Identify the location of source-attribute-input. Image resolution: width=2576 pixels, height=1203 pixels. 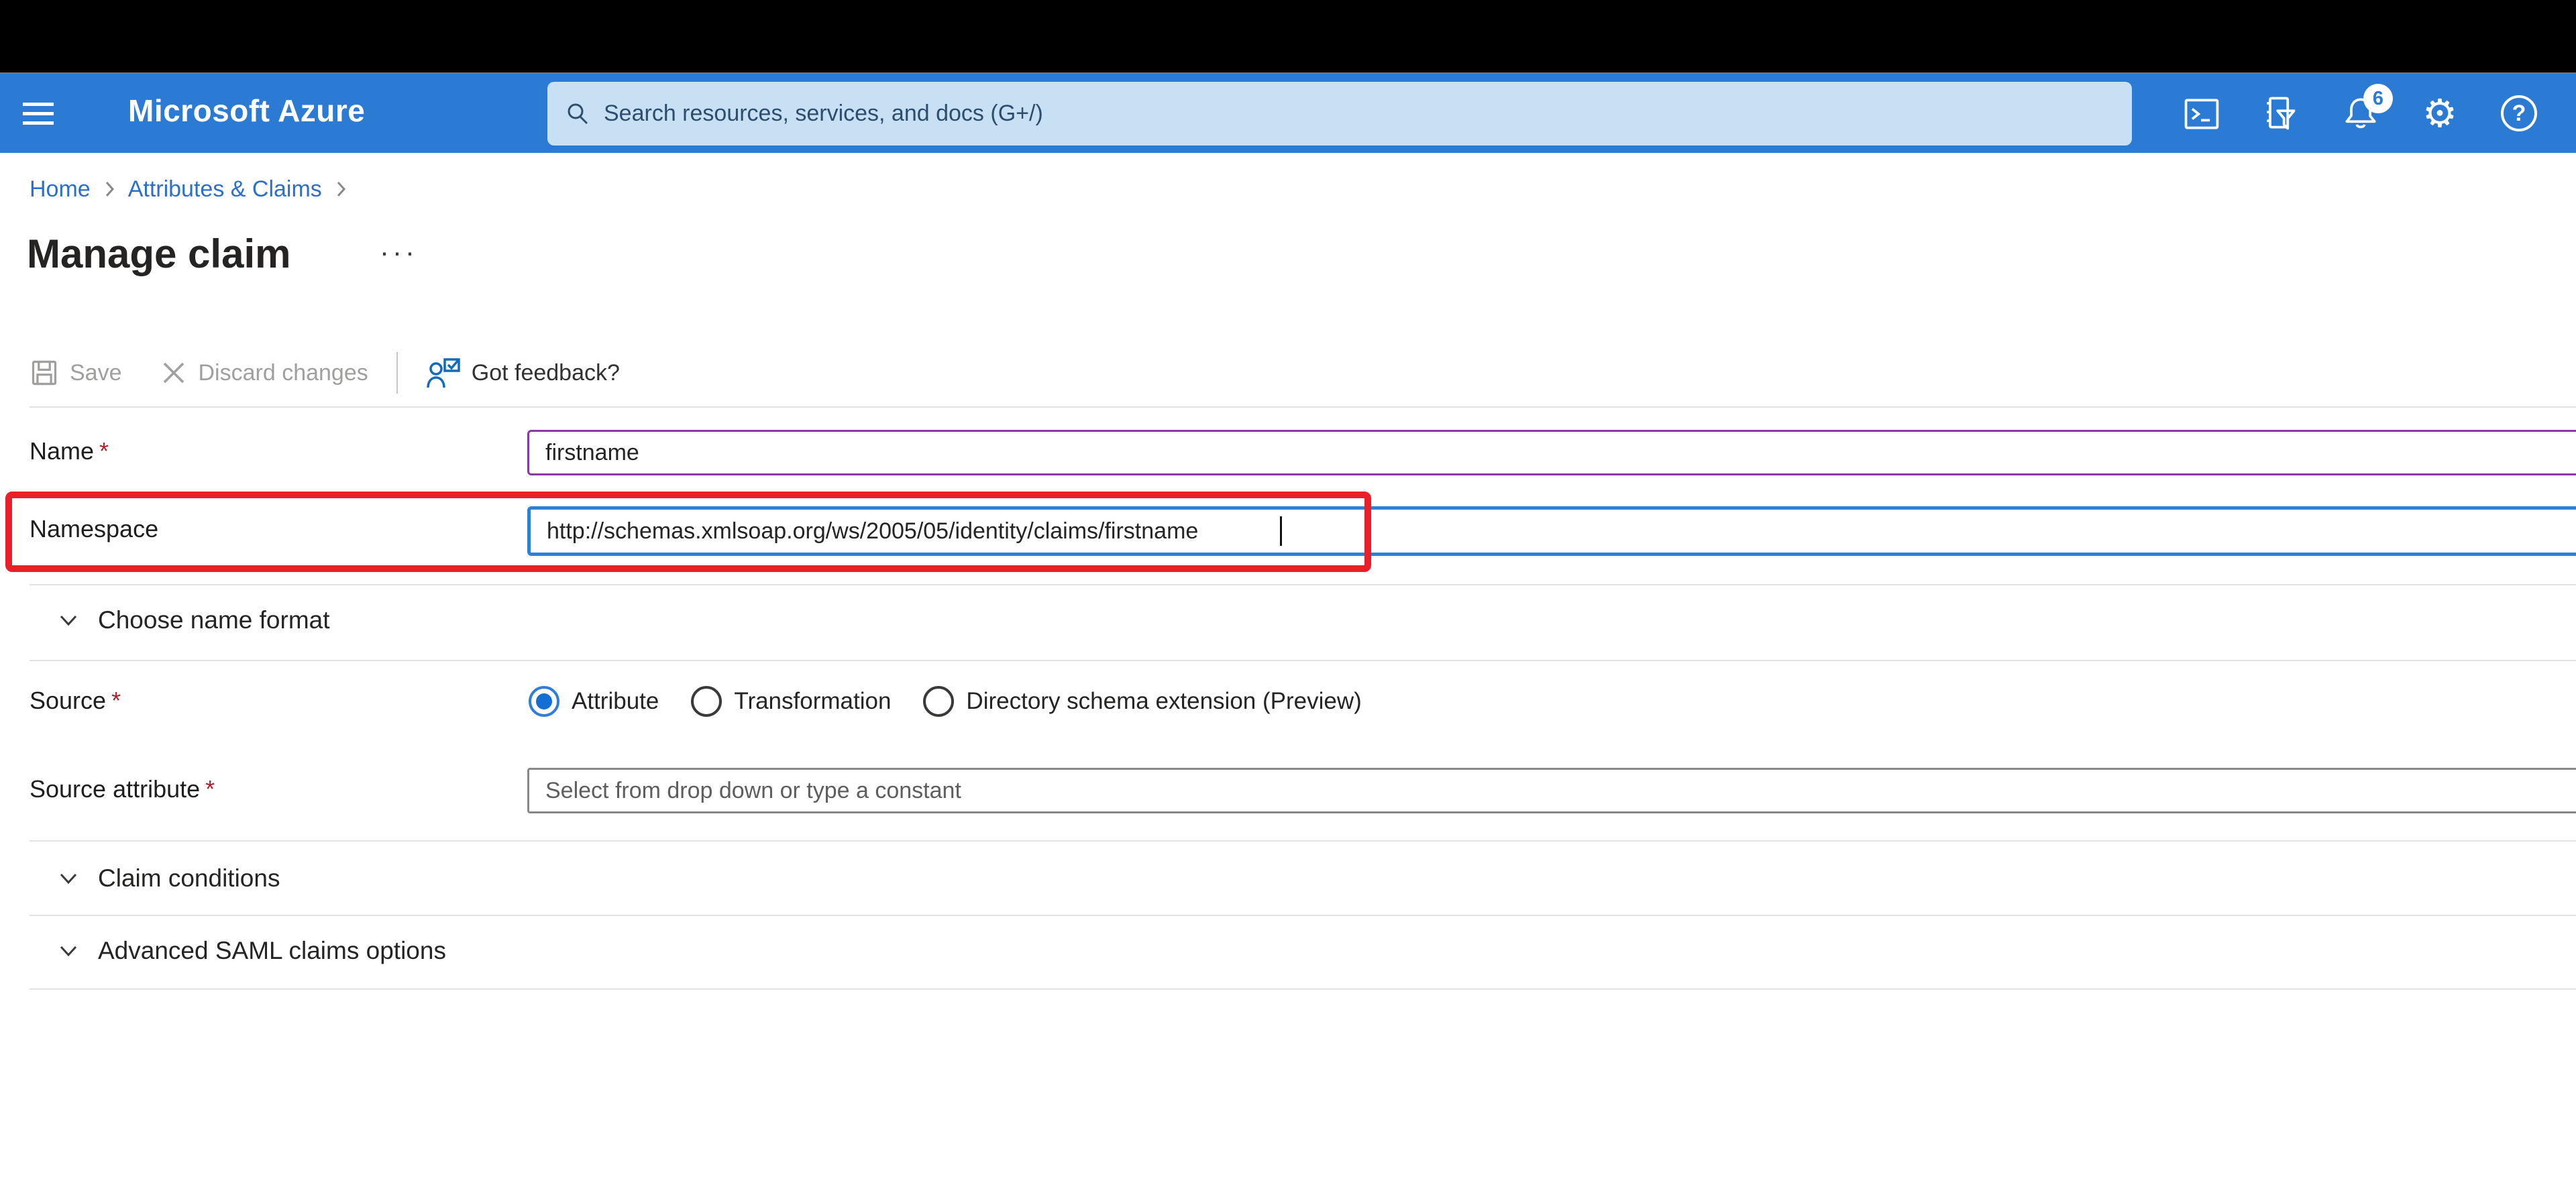
(1551, 790).